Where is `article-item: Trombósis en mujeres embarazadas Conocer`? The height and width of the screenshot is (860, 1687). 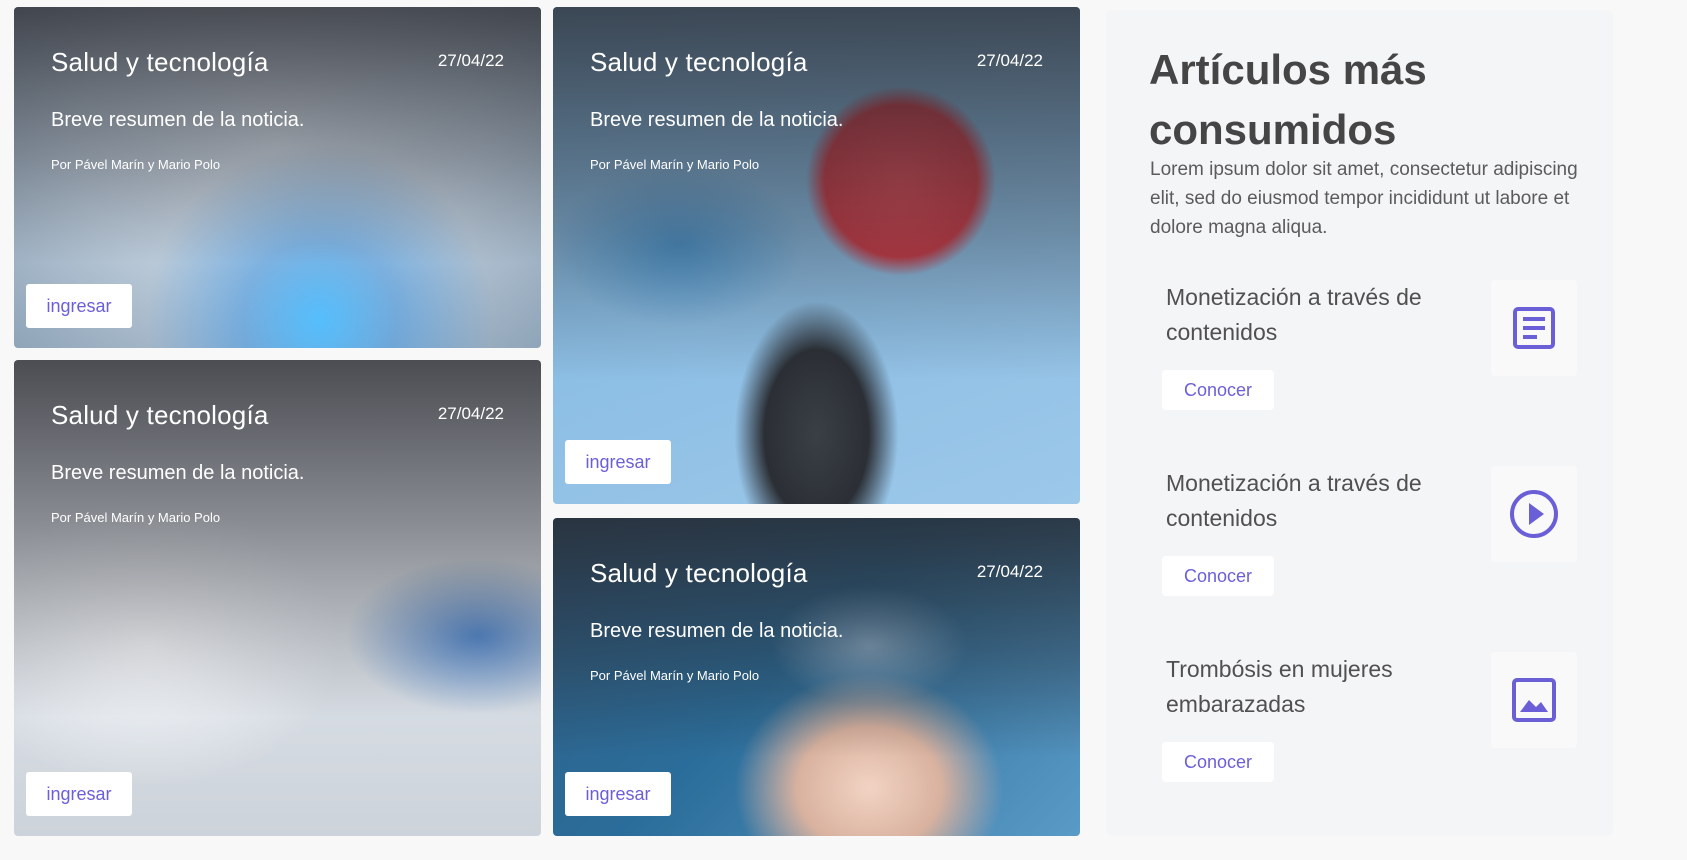
article-item: Trombósis en mujeres embarazadas Conocer is located at coordinates (1379, 727).